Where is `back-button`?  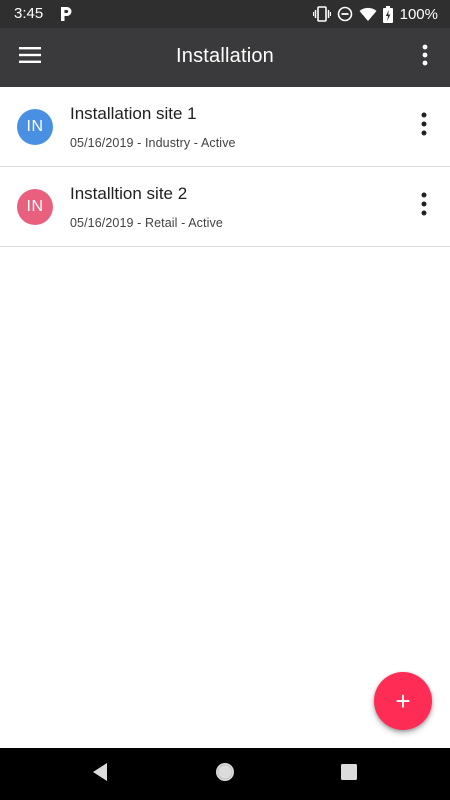
back-button is located at coordinates (100, 774).